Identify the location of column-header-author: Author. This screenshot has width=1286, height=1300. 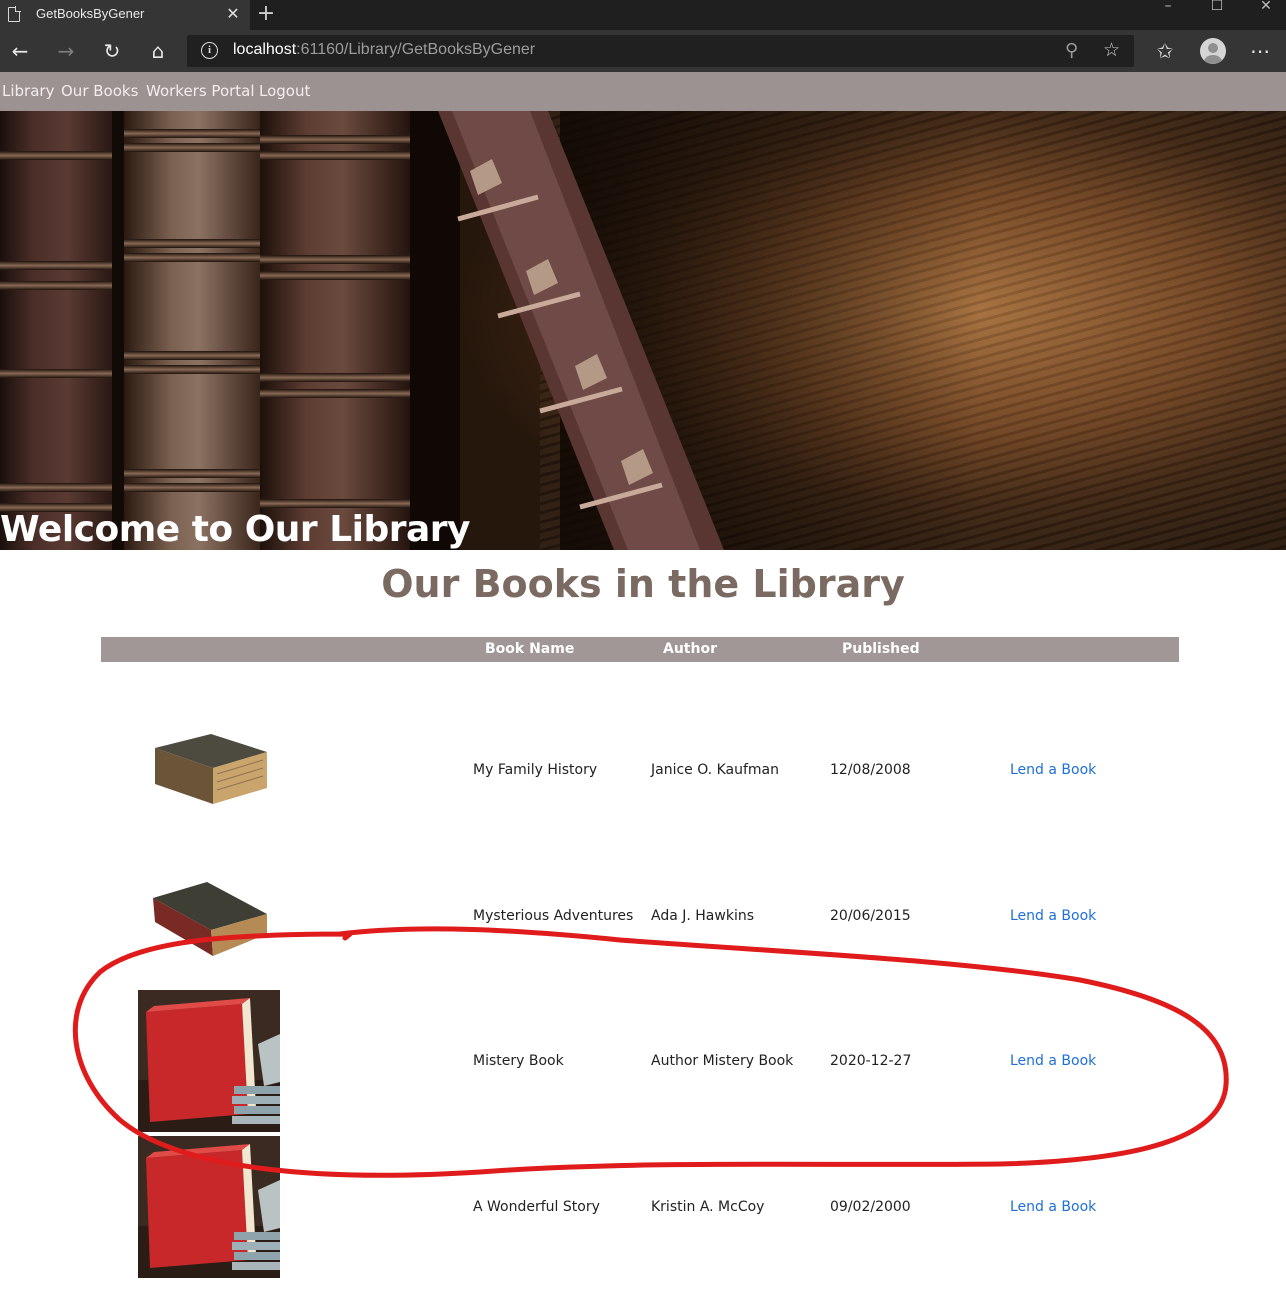
(690, 649).